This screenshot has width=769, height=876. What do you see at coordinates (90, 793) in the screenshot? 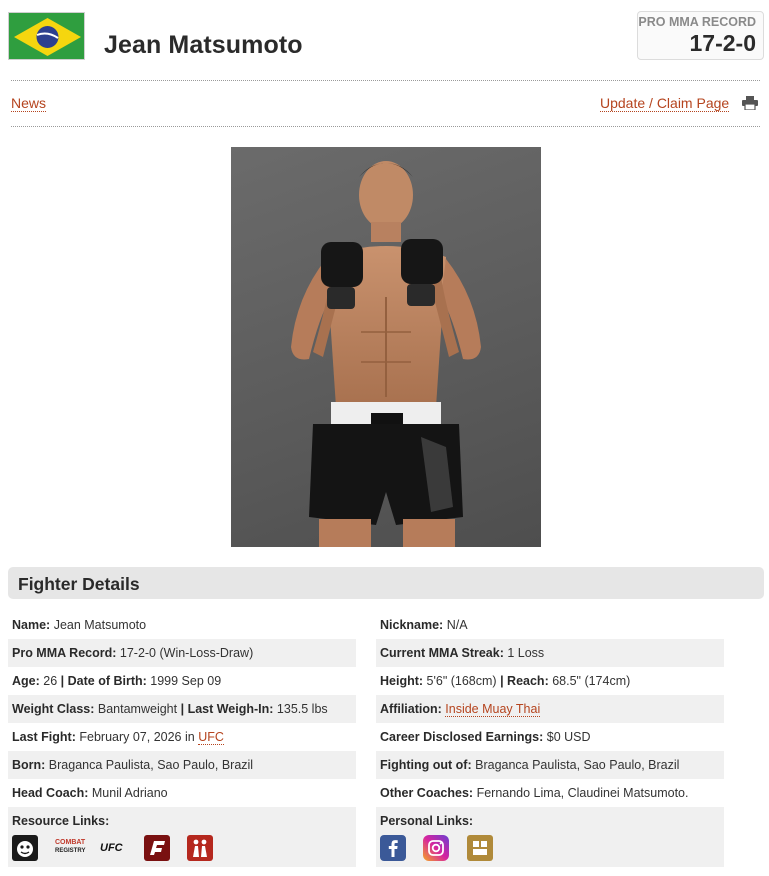
I see `detail-head-coach: Head Coach: Munil Adriano` at bounding box center [90, 793].